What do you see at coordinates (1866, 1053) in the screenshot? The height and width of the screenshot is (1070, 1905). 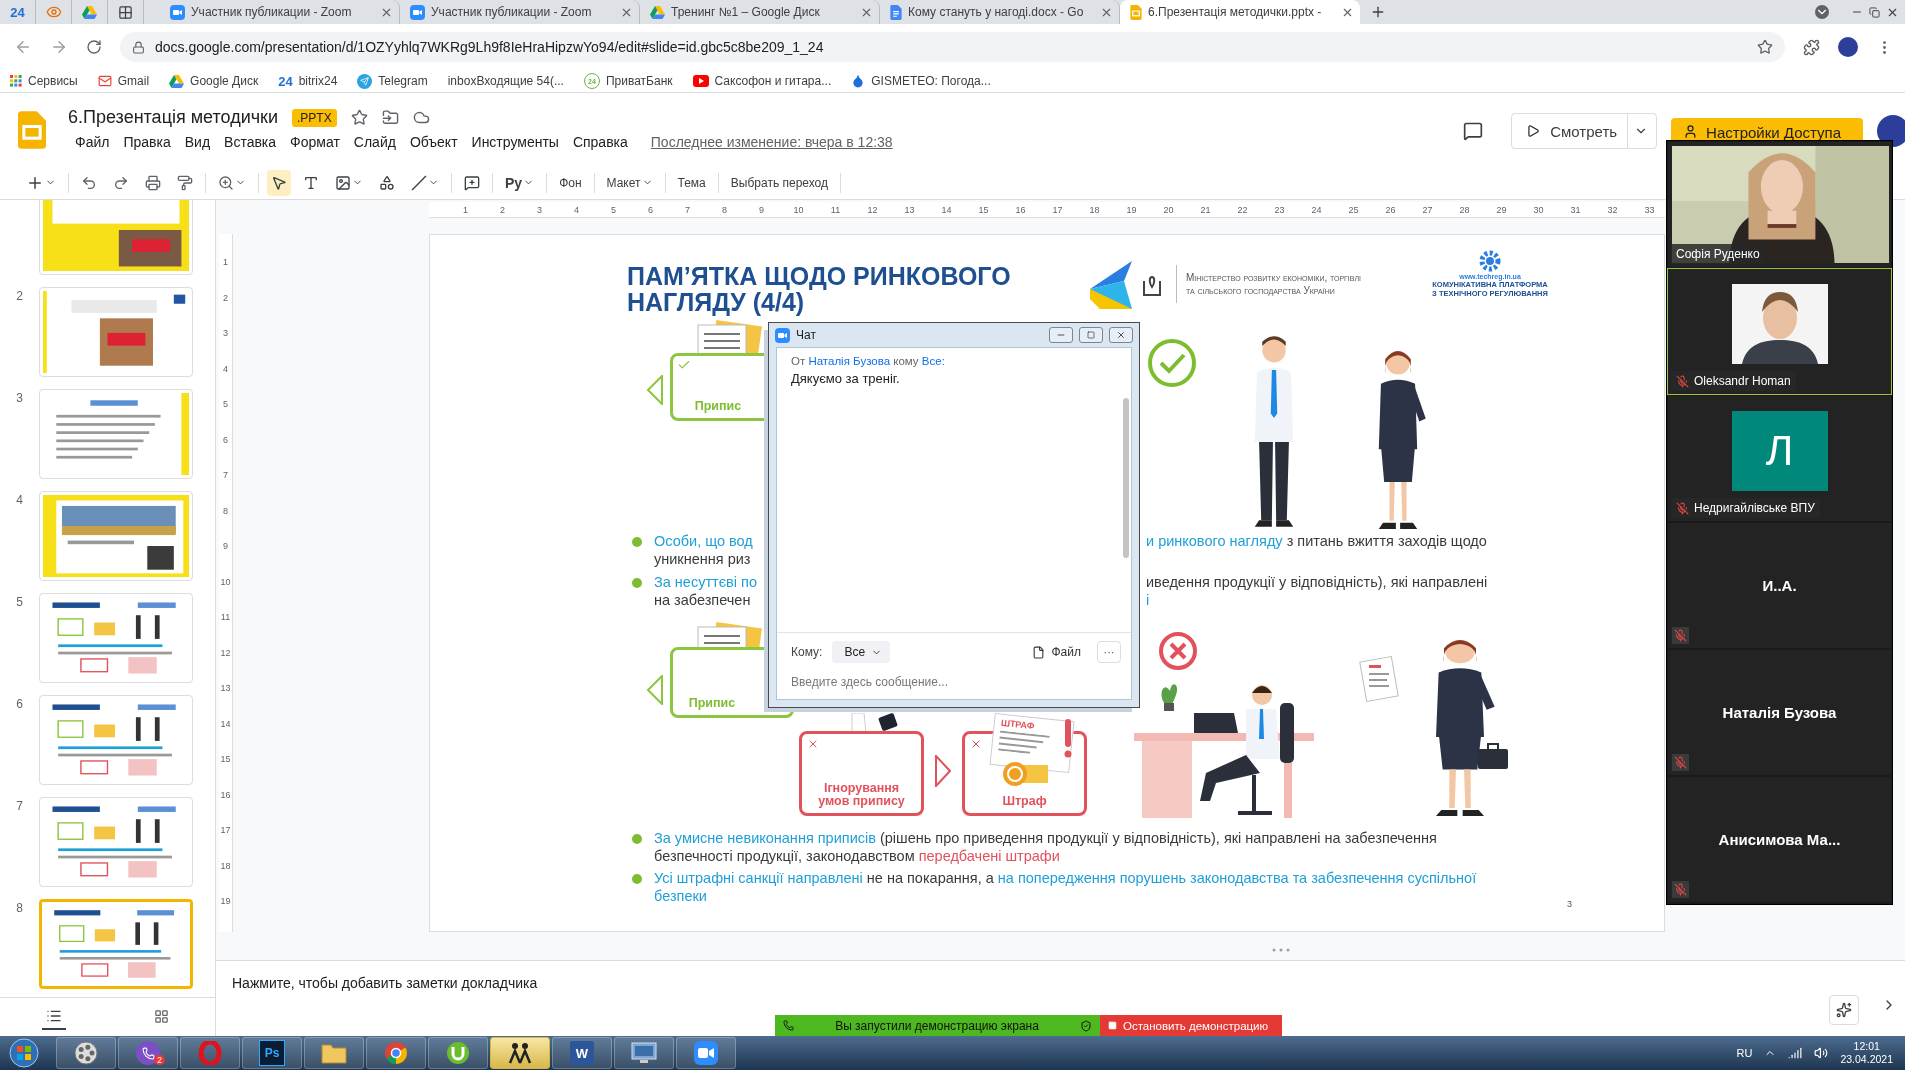 I see `clock: 12:01 23.04.2021` at bounding box center [1866, 1053].